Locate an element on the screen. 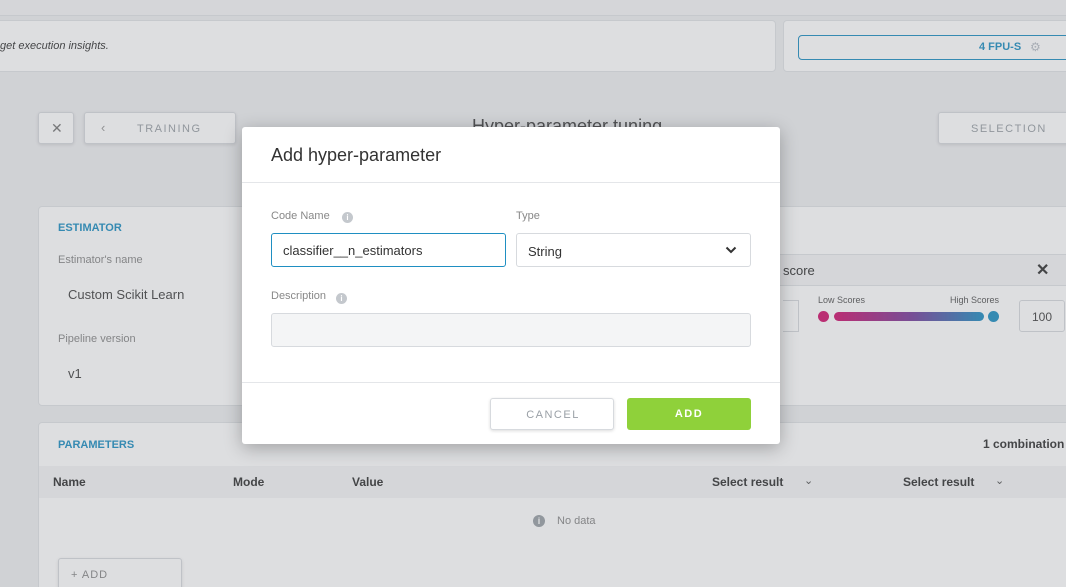  chevron-down-icon is located at coordinates (731, 250).